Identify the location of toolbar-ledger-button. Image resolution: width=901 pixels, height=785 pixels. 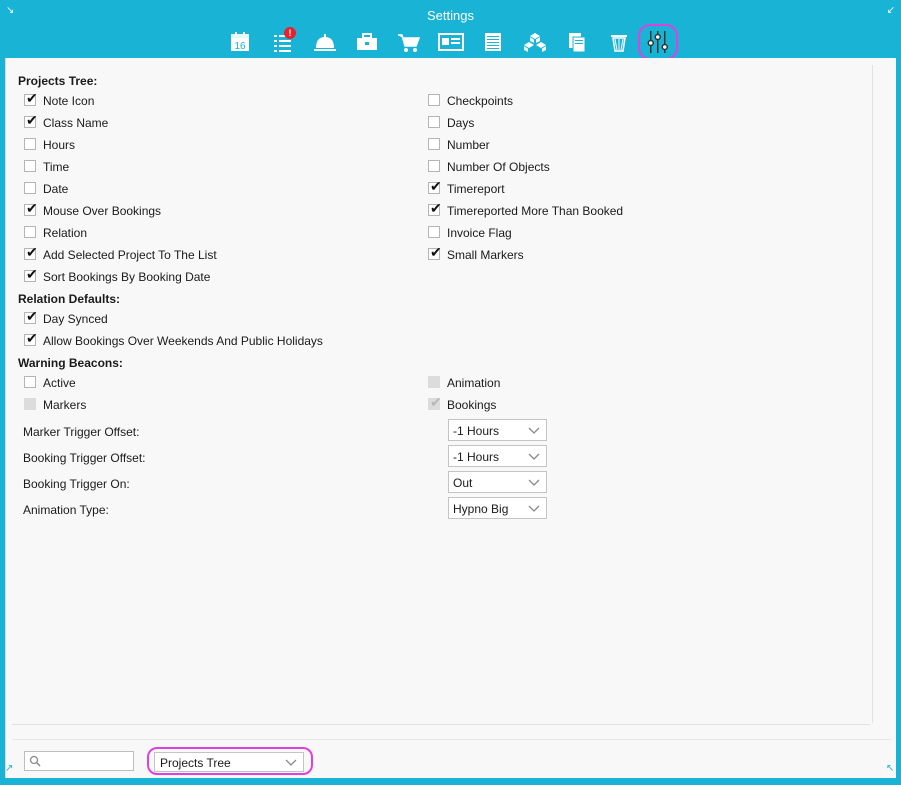
(493, 42).